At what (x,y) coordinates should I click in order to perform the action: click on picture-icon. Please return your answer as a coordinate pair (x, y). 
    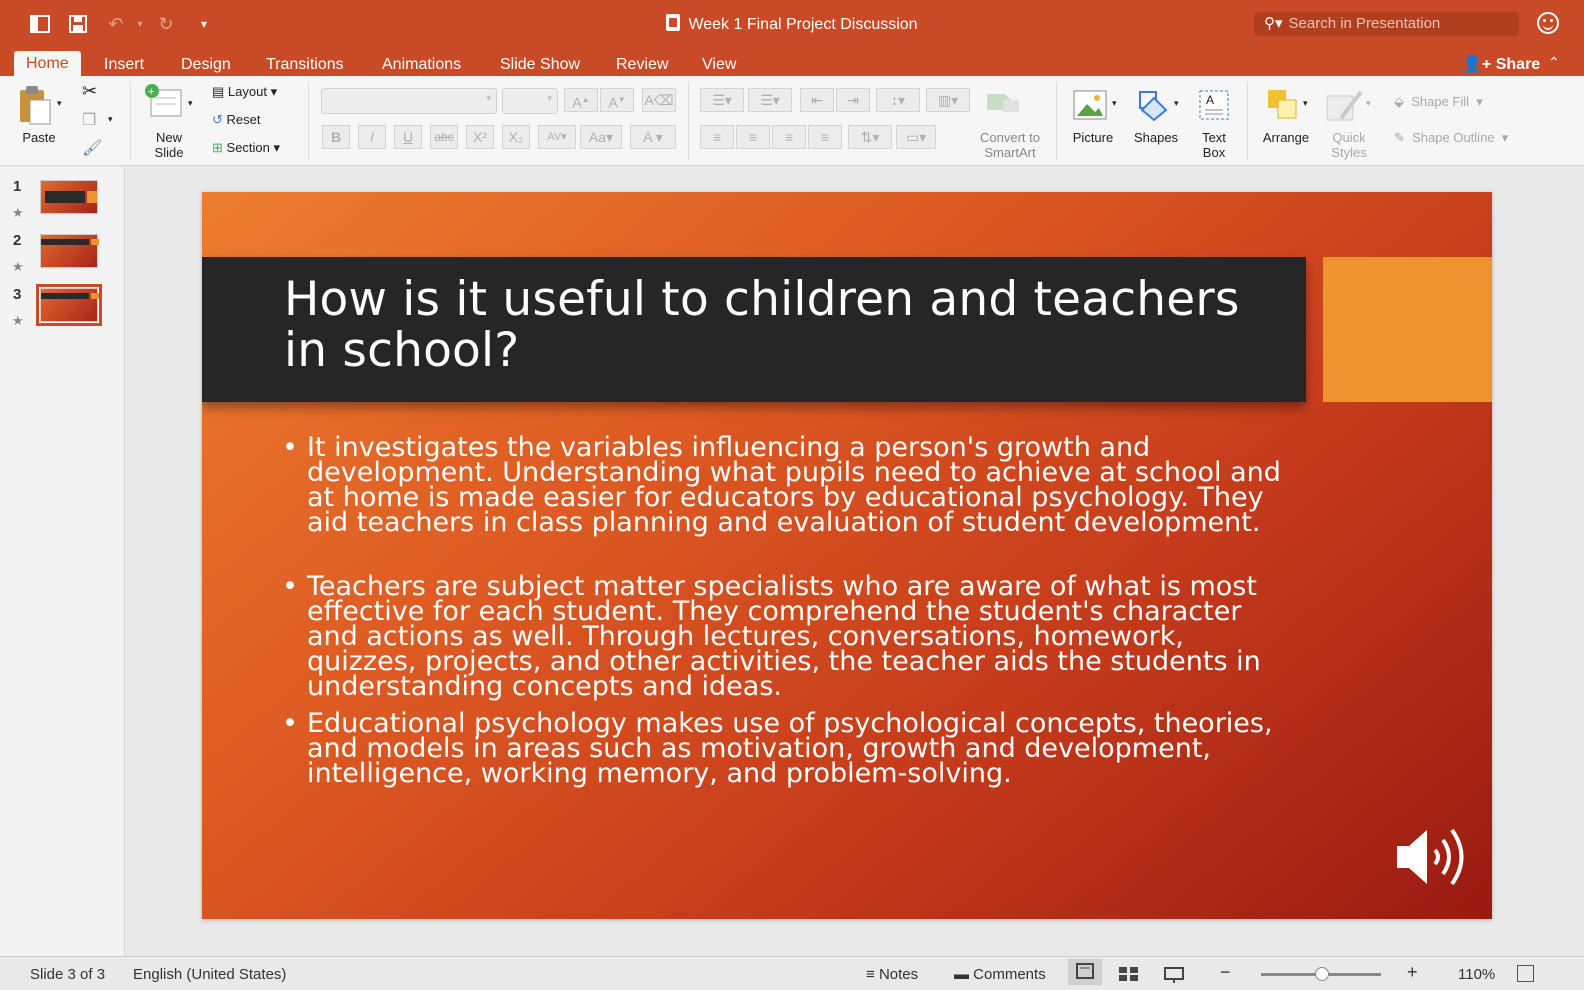
    Looking at the image, I should click on (1090, 105).